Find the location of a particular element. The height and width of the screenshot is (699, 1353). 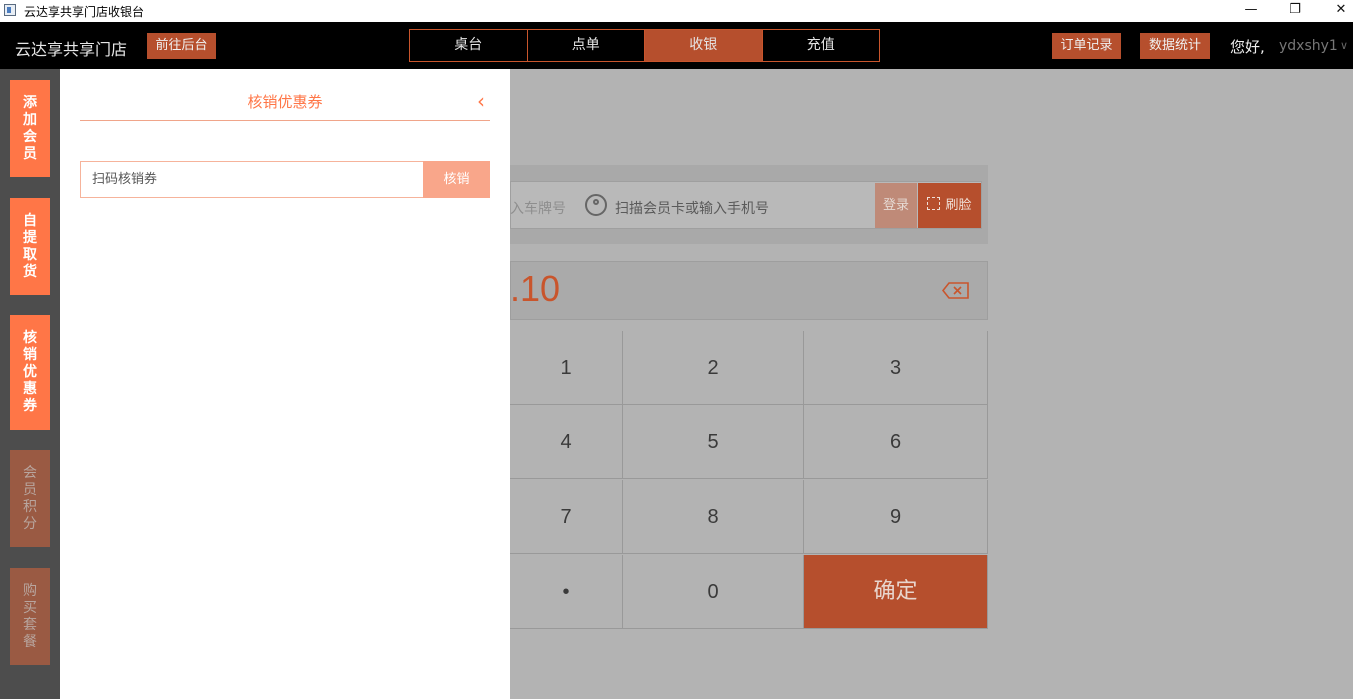

face-scan-icon is located at coordinates (934, 203).